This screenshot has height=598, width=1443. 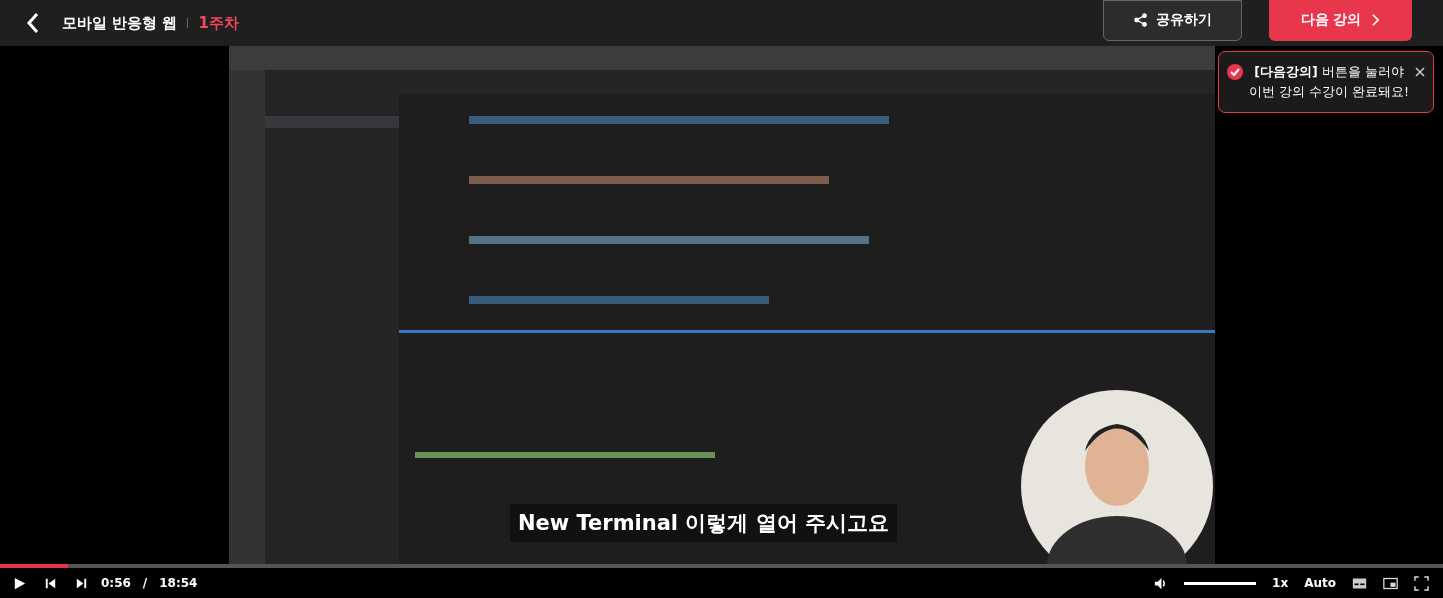 I want to click on close-icon, so click(x=1420, y=72).